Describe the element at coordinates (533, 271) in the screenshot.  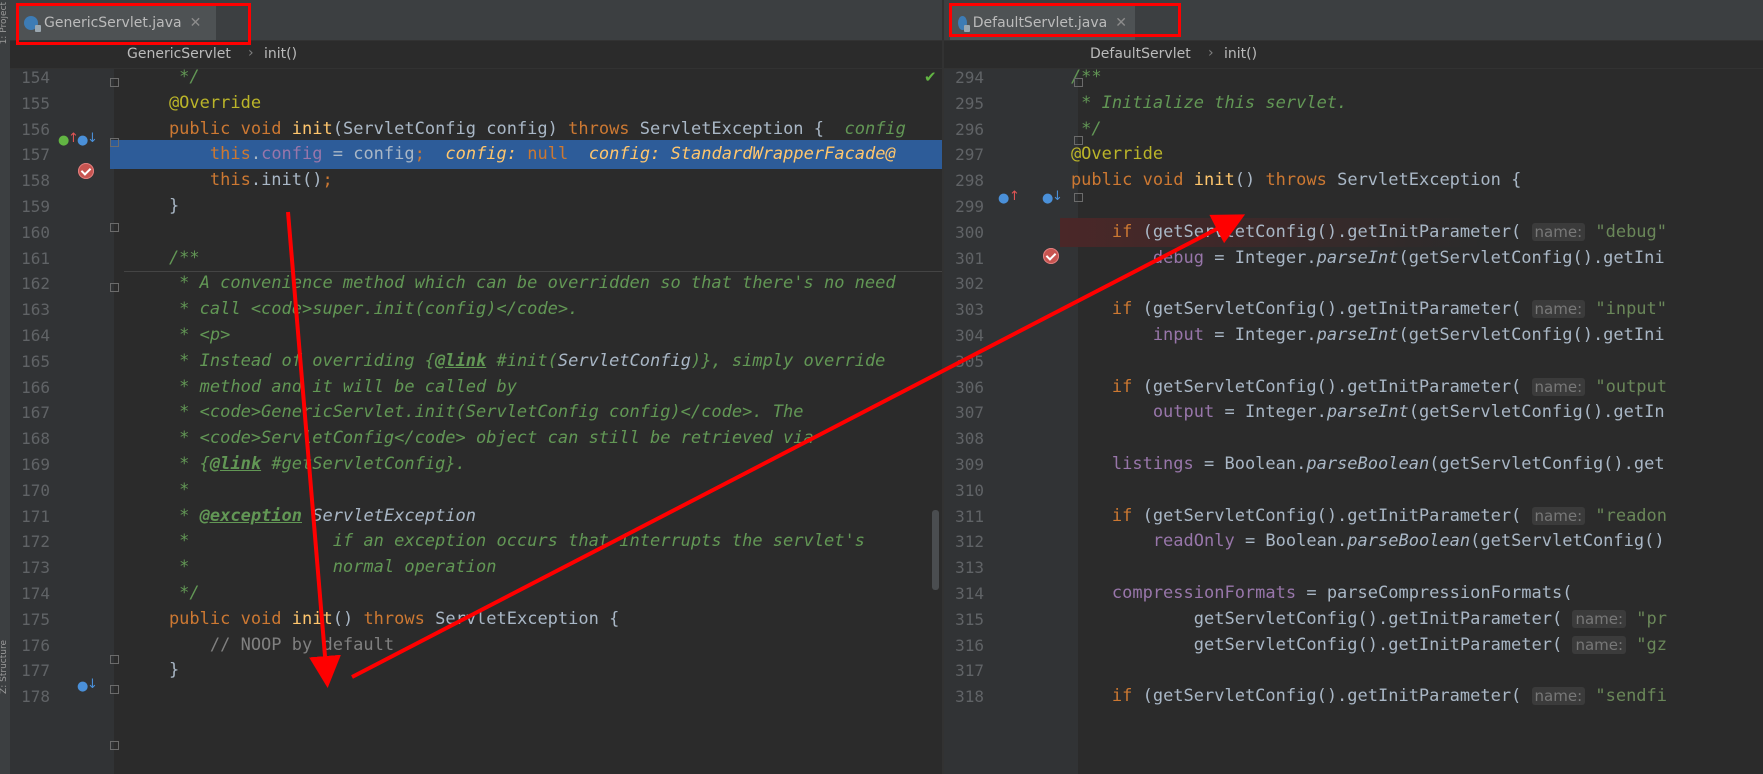
I see `method-separator` at that location.